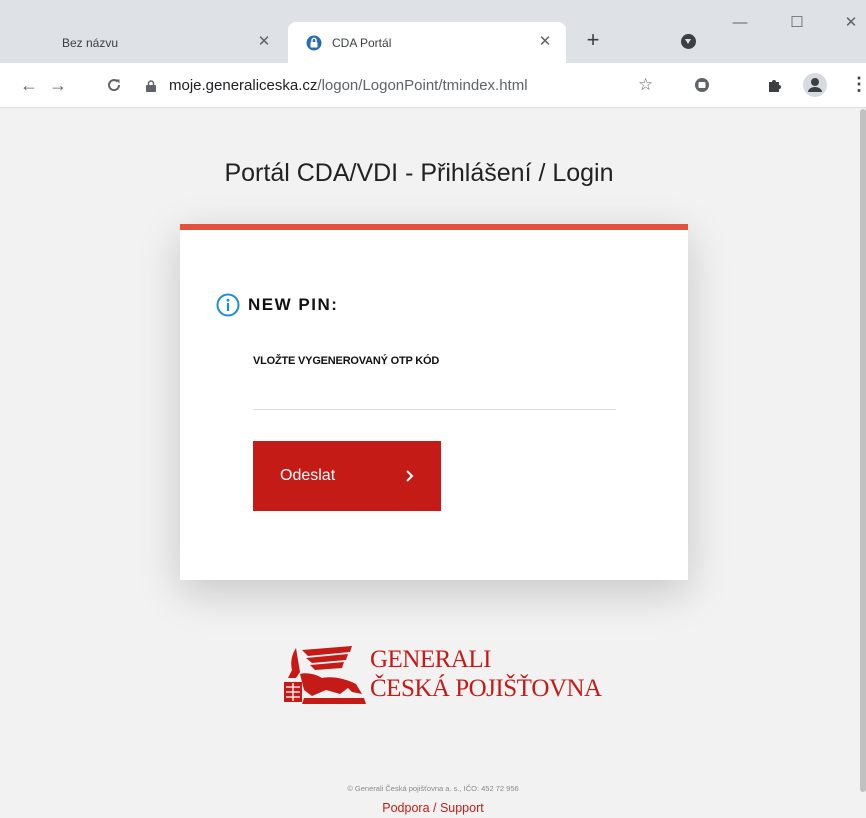 Image resolution: width=866 pixels, height=818 pixels. Describe the element at coordinates (58, 85) in the screenshot. I see `forward-icon: →` at that location.